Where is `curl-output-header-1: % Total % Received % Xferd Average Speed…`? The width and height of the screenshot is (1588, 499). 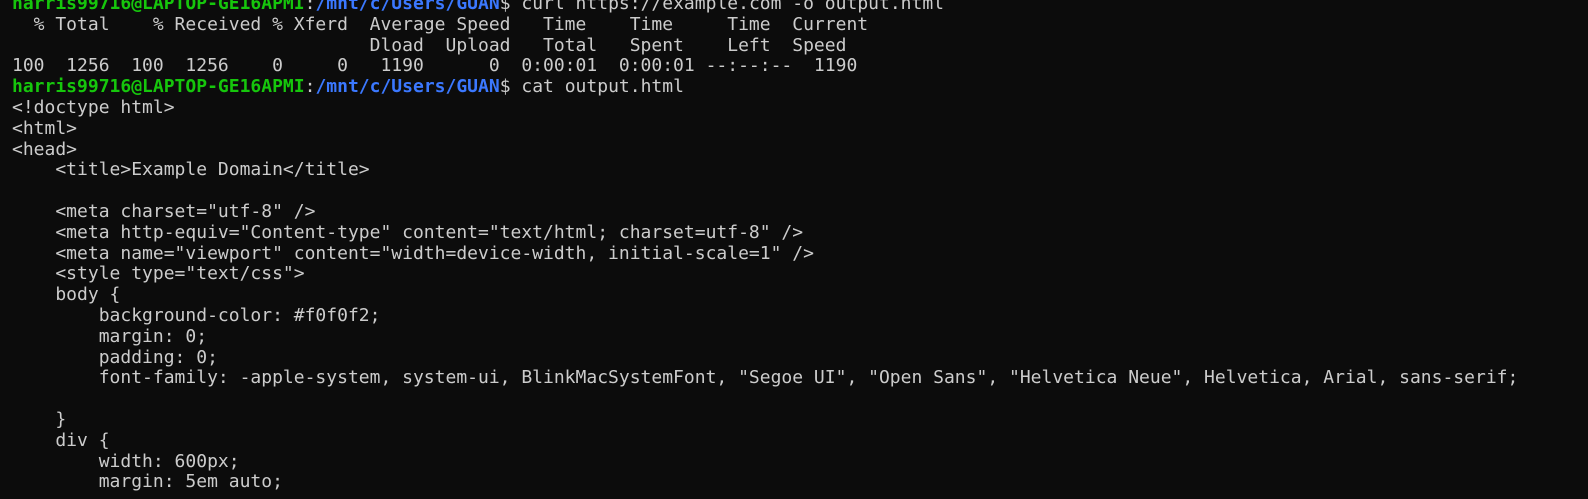
curl-output-header-1: % Total % Received % Xferd Average Speed… is located at coordinates (440, 24).